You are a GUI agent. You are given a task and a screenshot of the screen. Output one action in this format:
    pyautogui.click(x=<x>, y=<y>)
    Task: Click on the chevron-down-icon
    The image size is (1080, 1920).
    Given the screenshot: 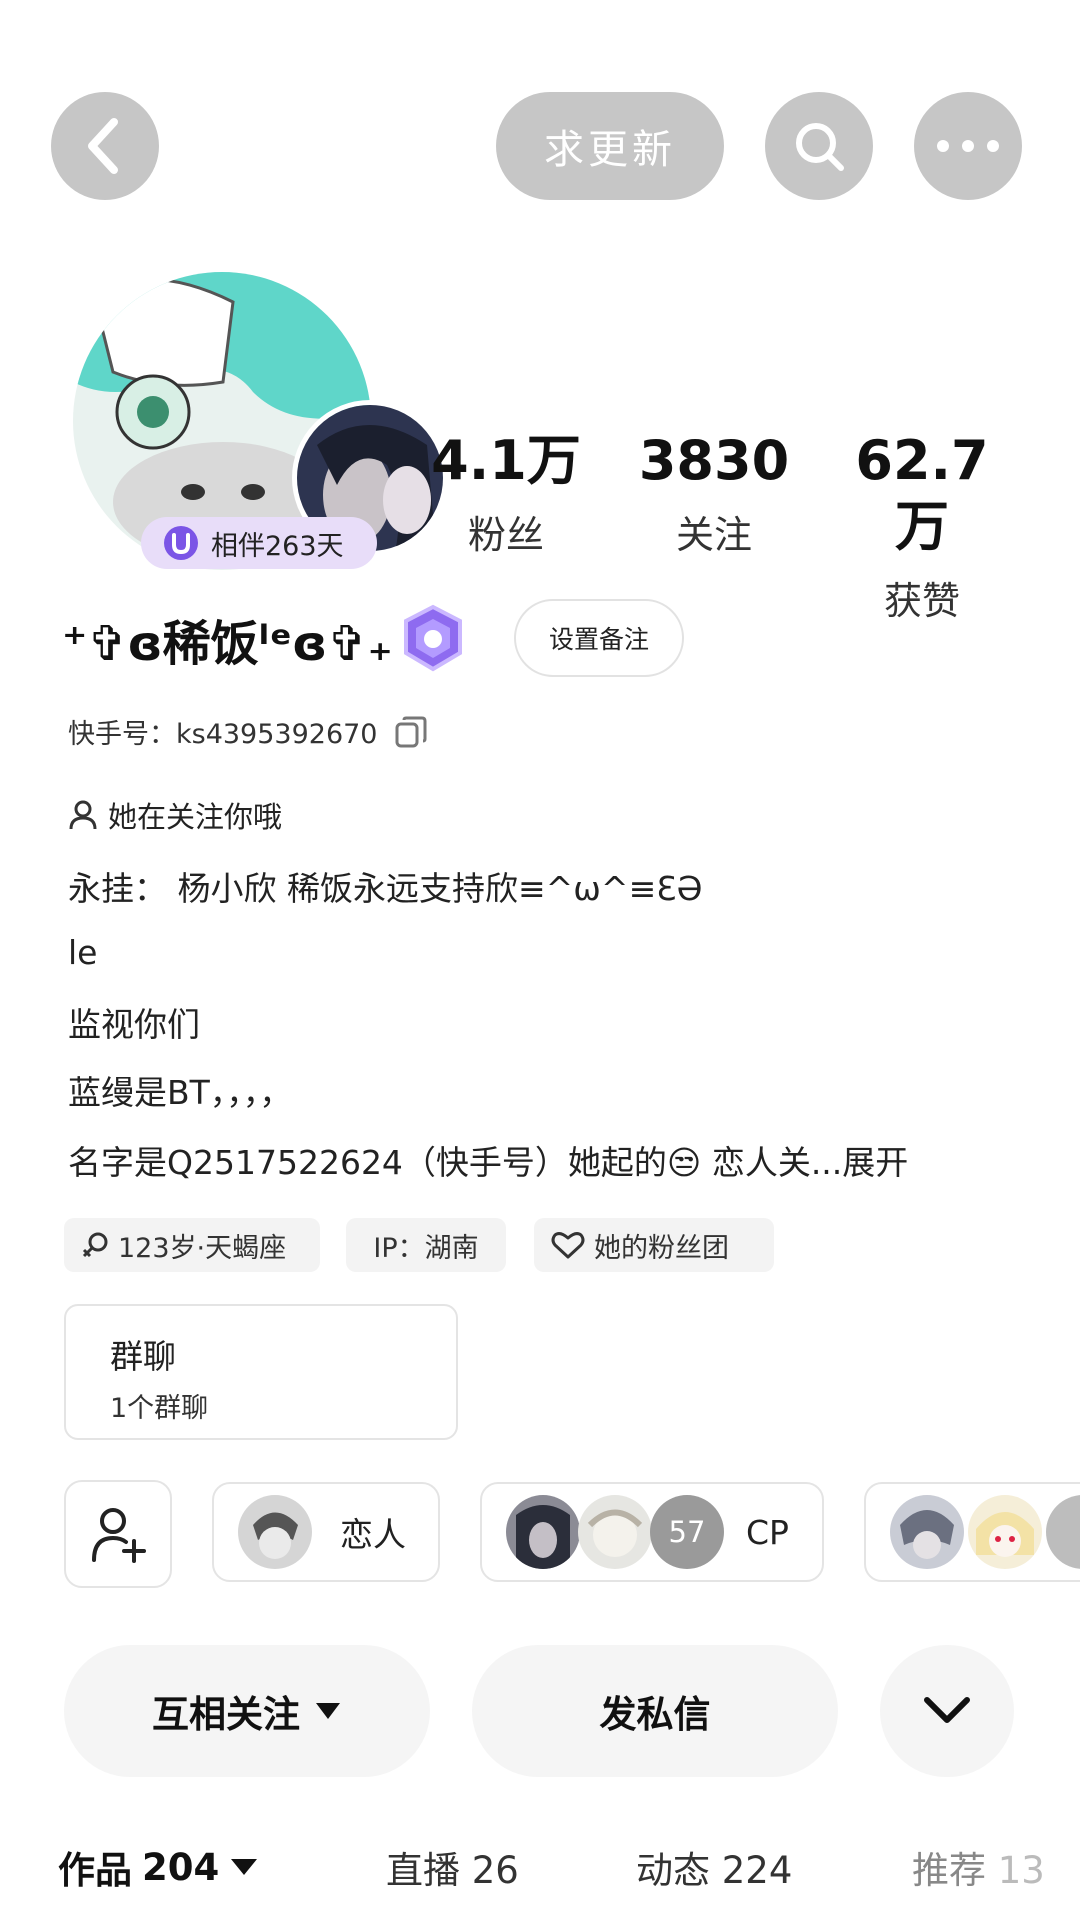 What is the action you would take?
    pyautogui.click(x=947, y=1710)
    